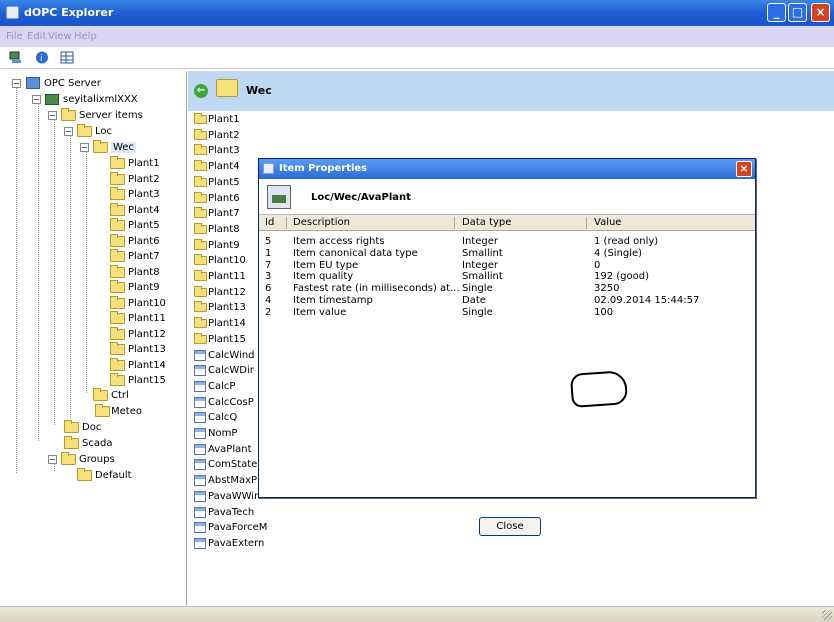  What do you see at coordinates (321, 222) in the screenshot?
I see `col-header-description: Description` at bounding box center [321, 222].